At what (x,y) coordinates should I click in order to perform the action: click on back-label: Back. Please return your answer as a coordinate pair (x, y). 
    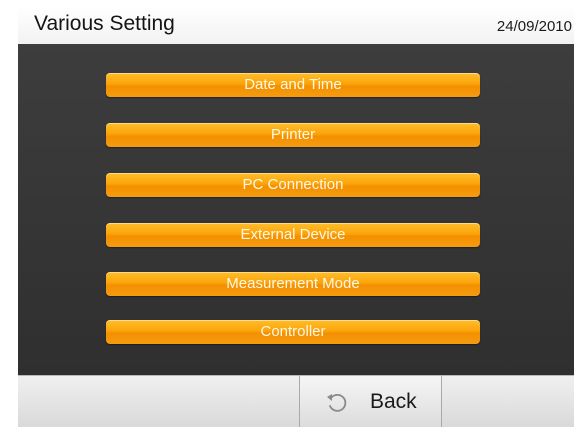
    Looking at the image, I should click on (393, 401).